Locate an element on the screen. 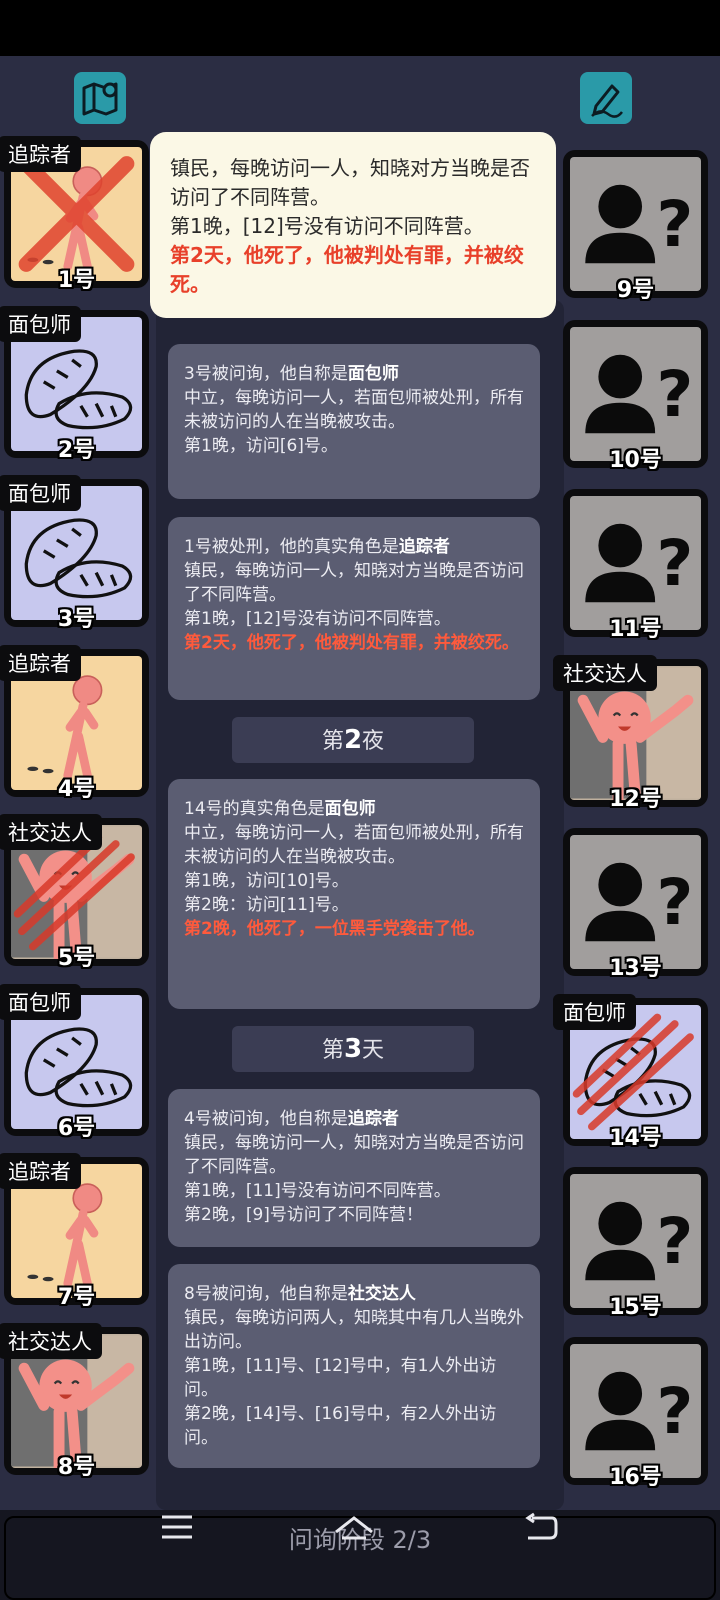  player-number: 16号 is located at coordinates (635, 1477).